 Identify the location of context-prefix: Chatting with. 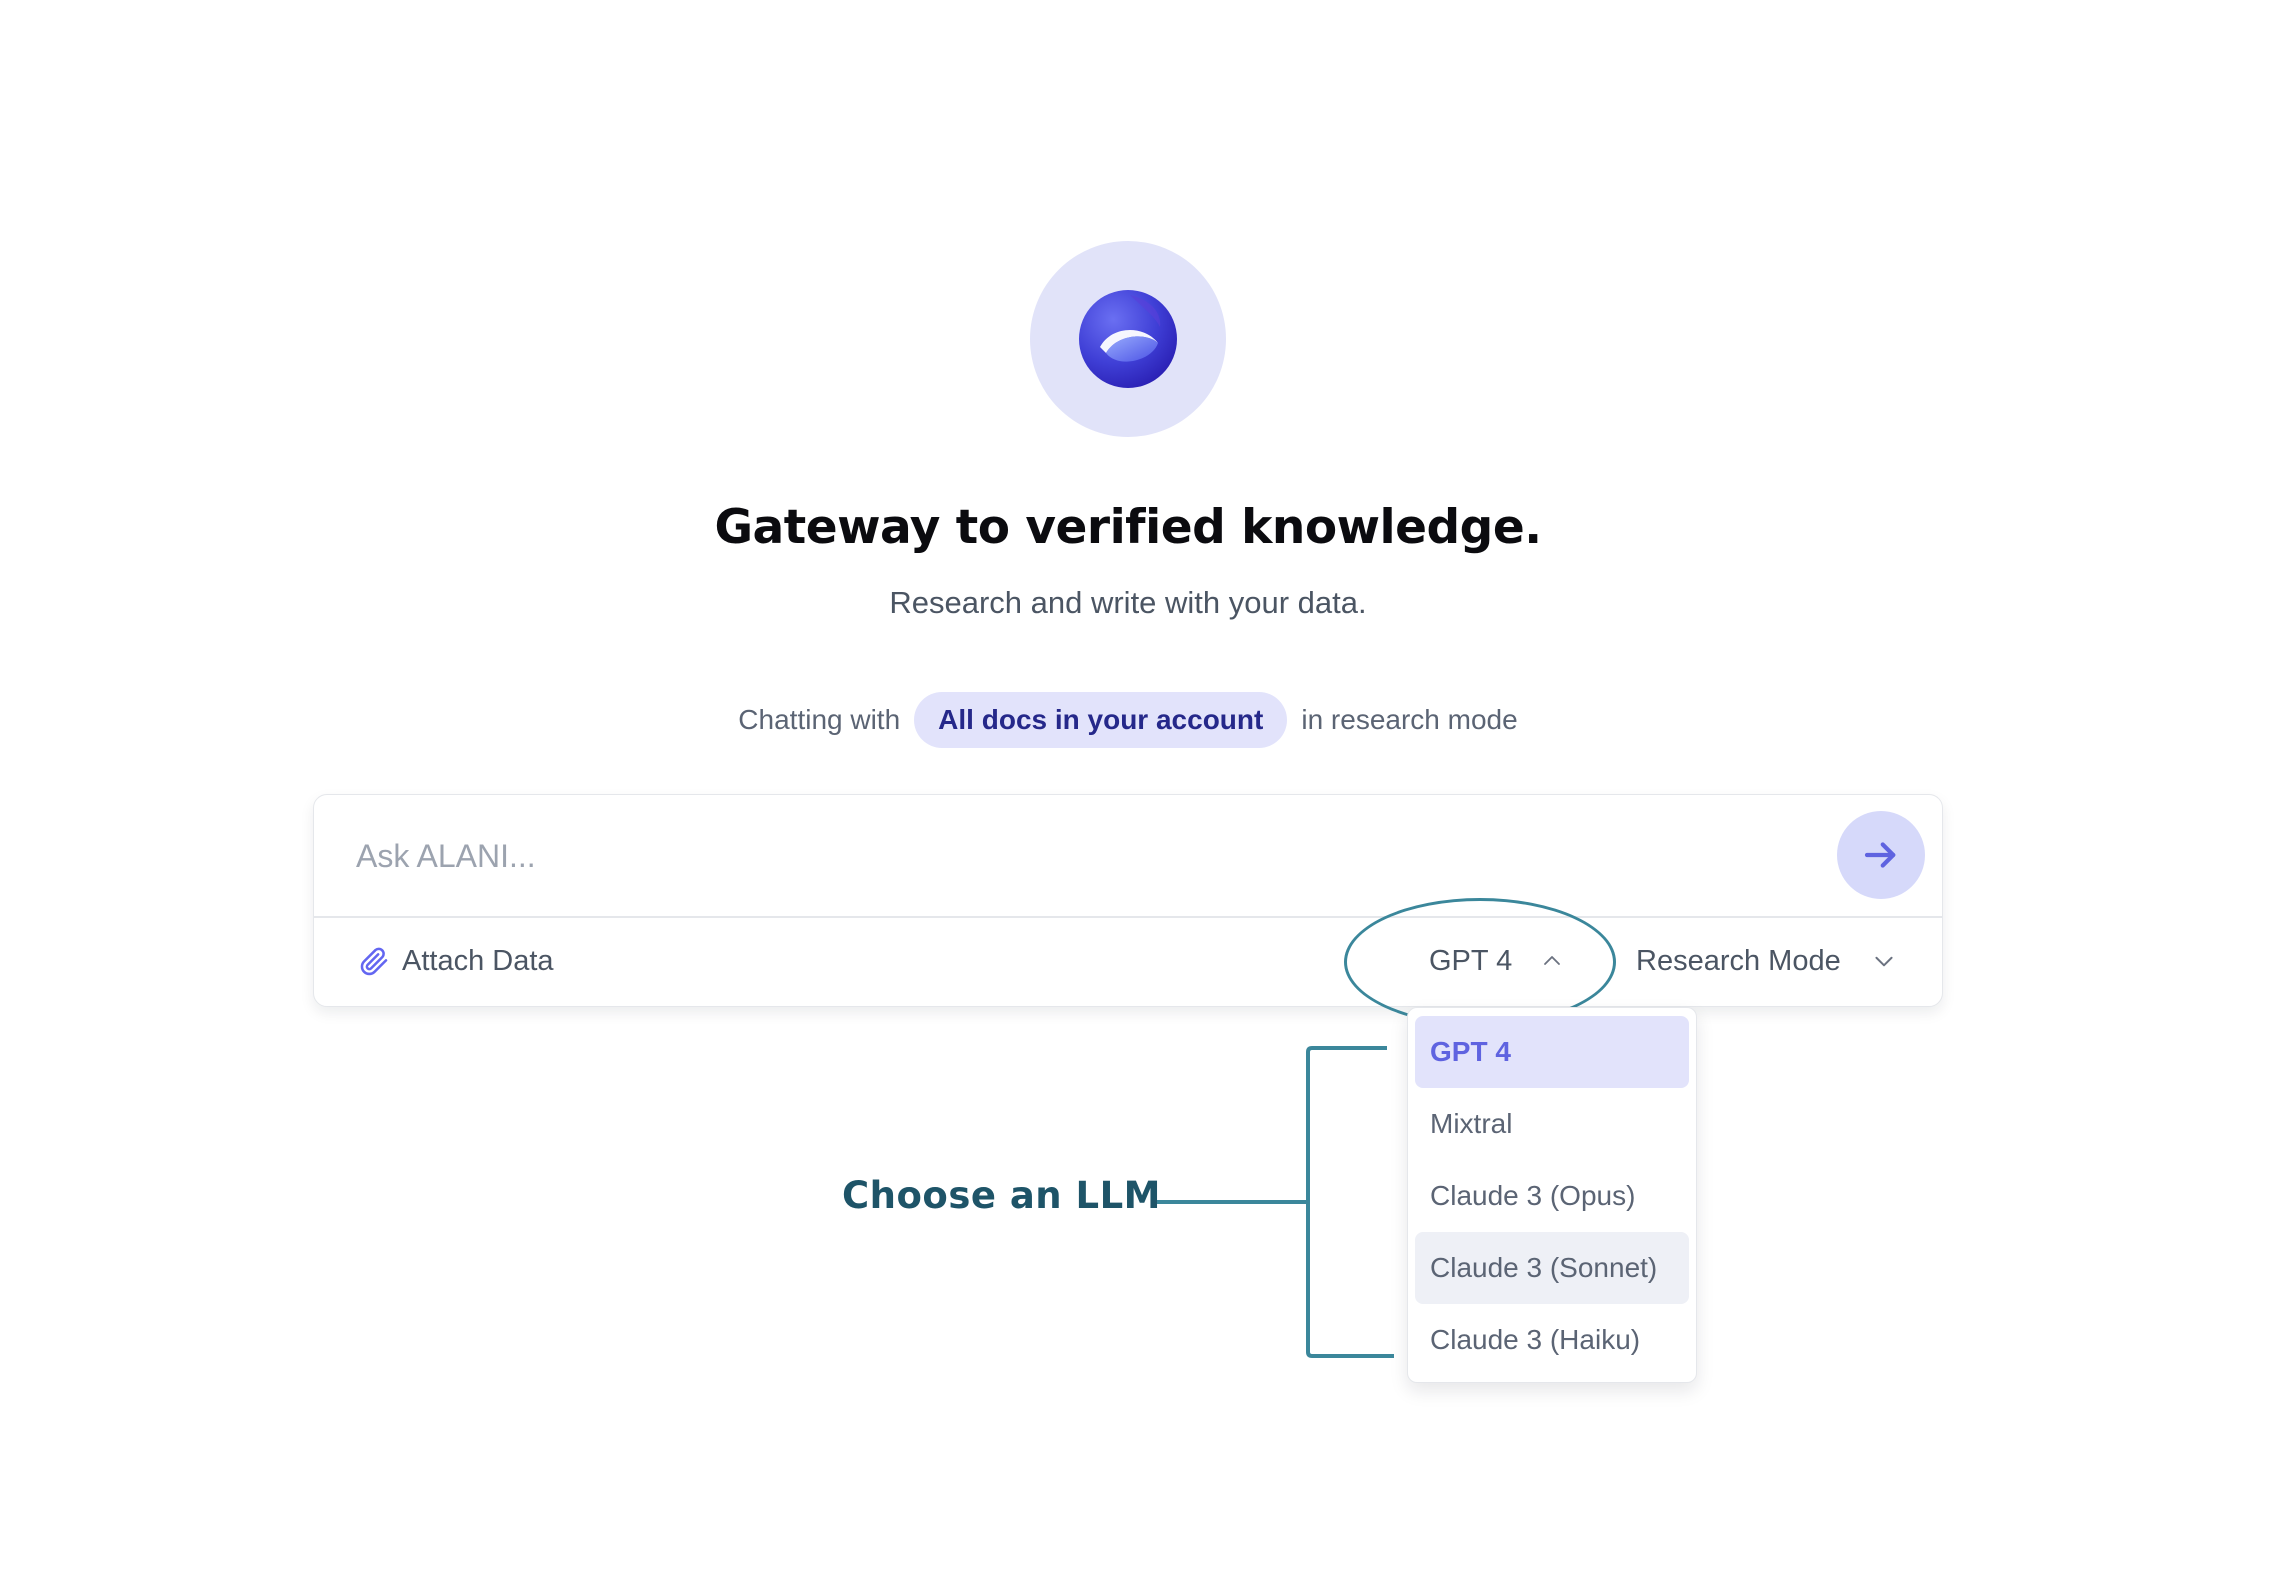
(819, 719).